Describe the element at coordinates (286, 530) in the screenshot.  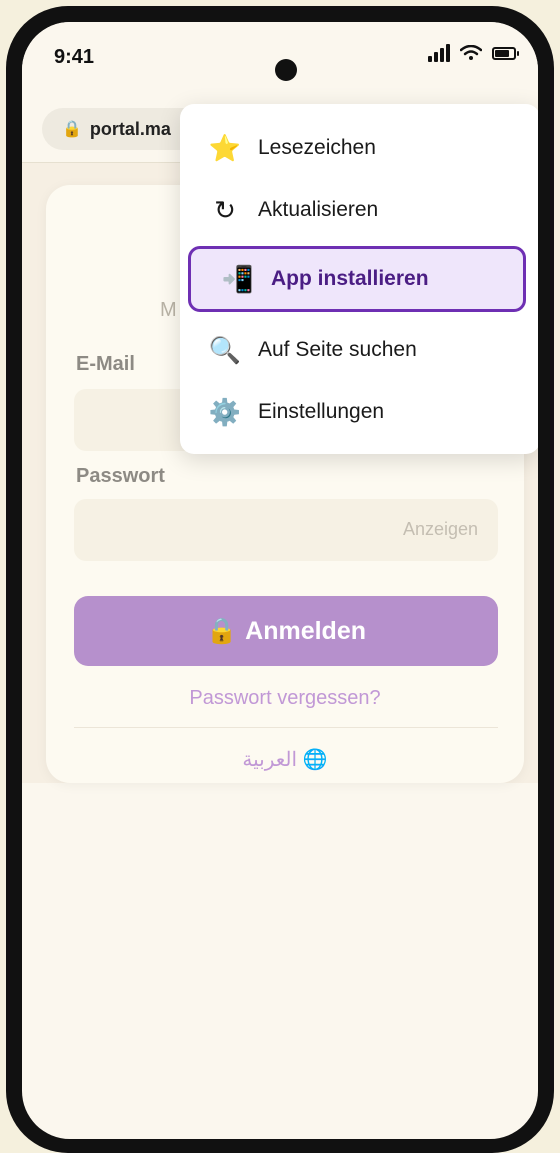
I see `password-field: Anzeigen` at that location.